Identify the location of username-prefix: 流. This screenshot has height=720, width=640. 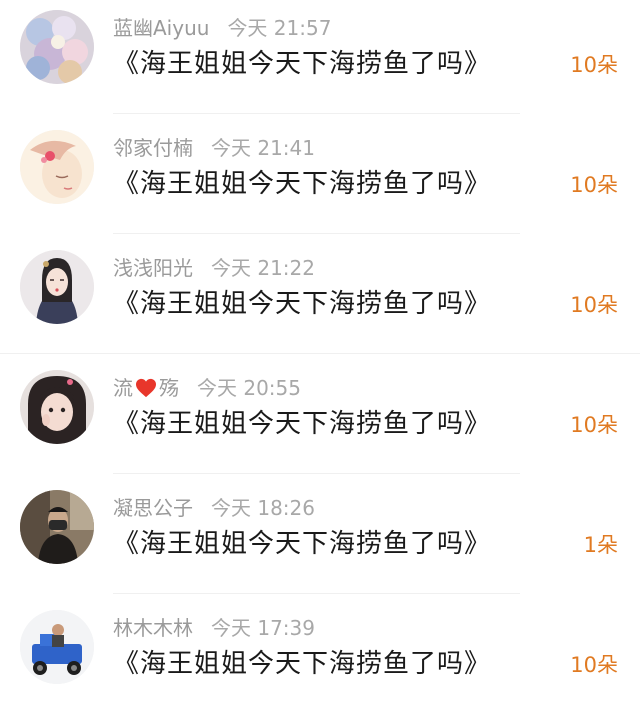
(123, 388).